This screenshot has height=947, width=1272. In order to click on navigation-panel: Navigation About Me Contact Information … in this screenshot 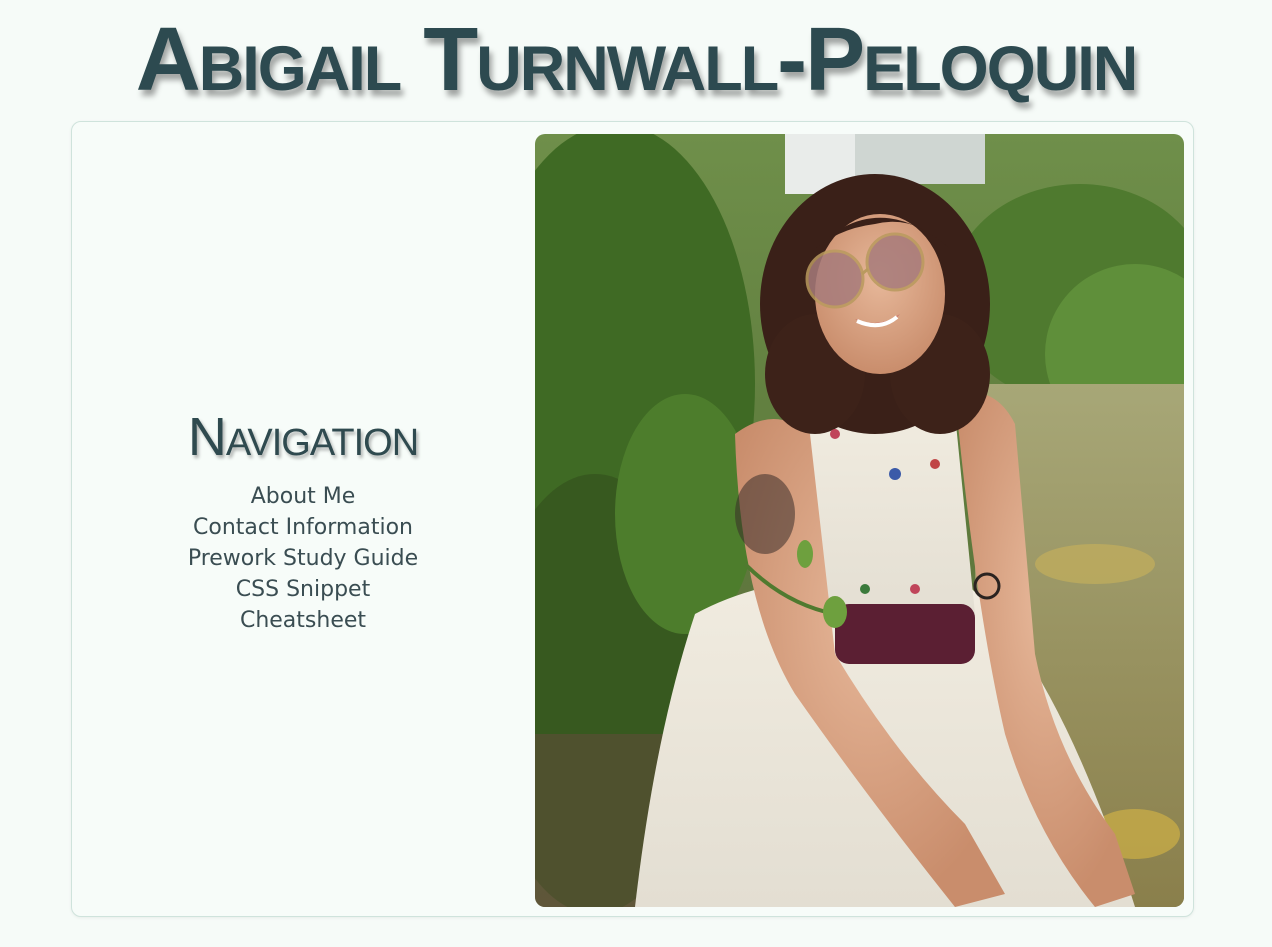, I will do `click(303, 521)`.